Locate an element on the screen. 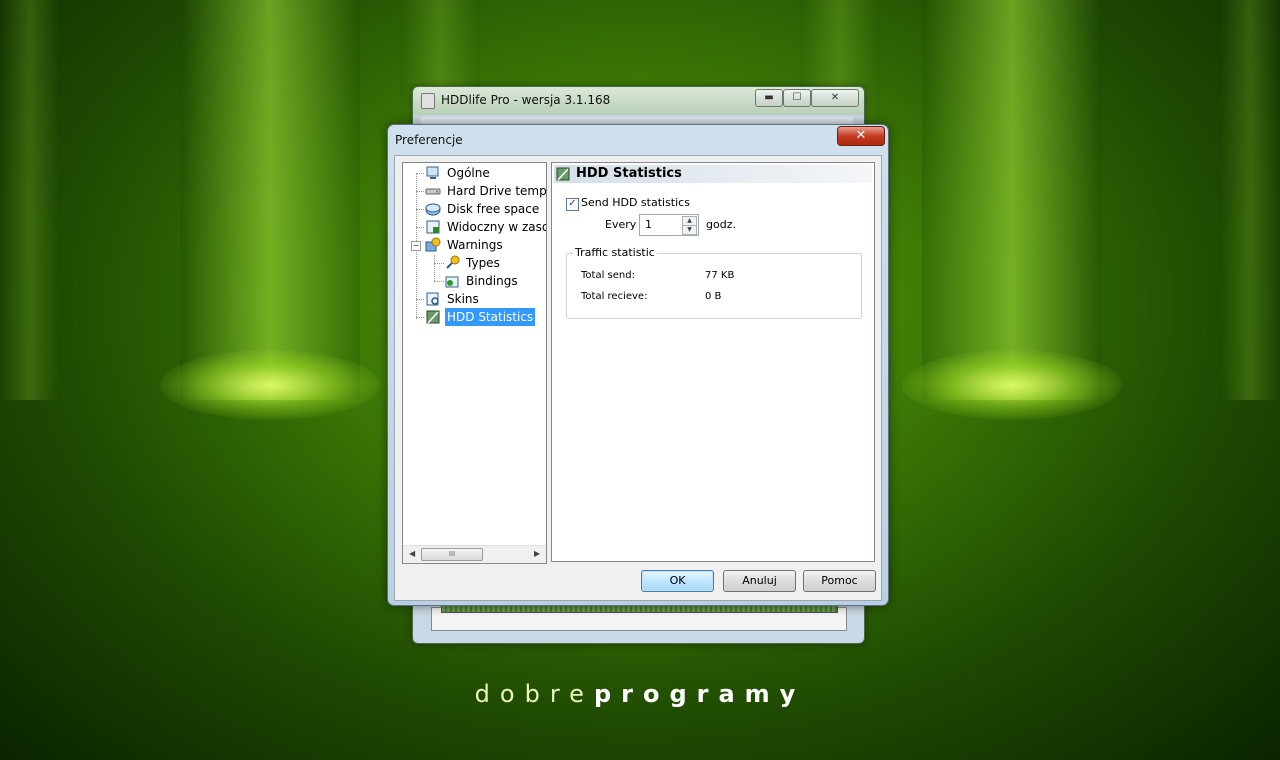  main-close-button: ✕ is located at coordinates (835, 98).